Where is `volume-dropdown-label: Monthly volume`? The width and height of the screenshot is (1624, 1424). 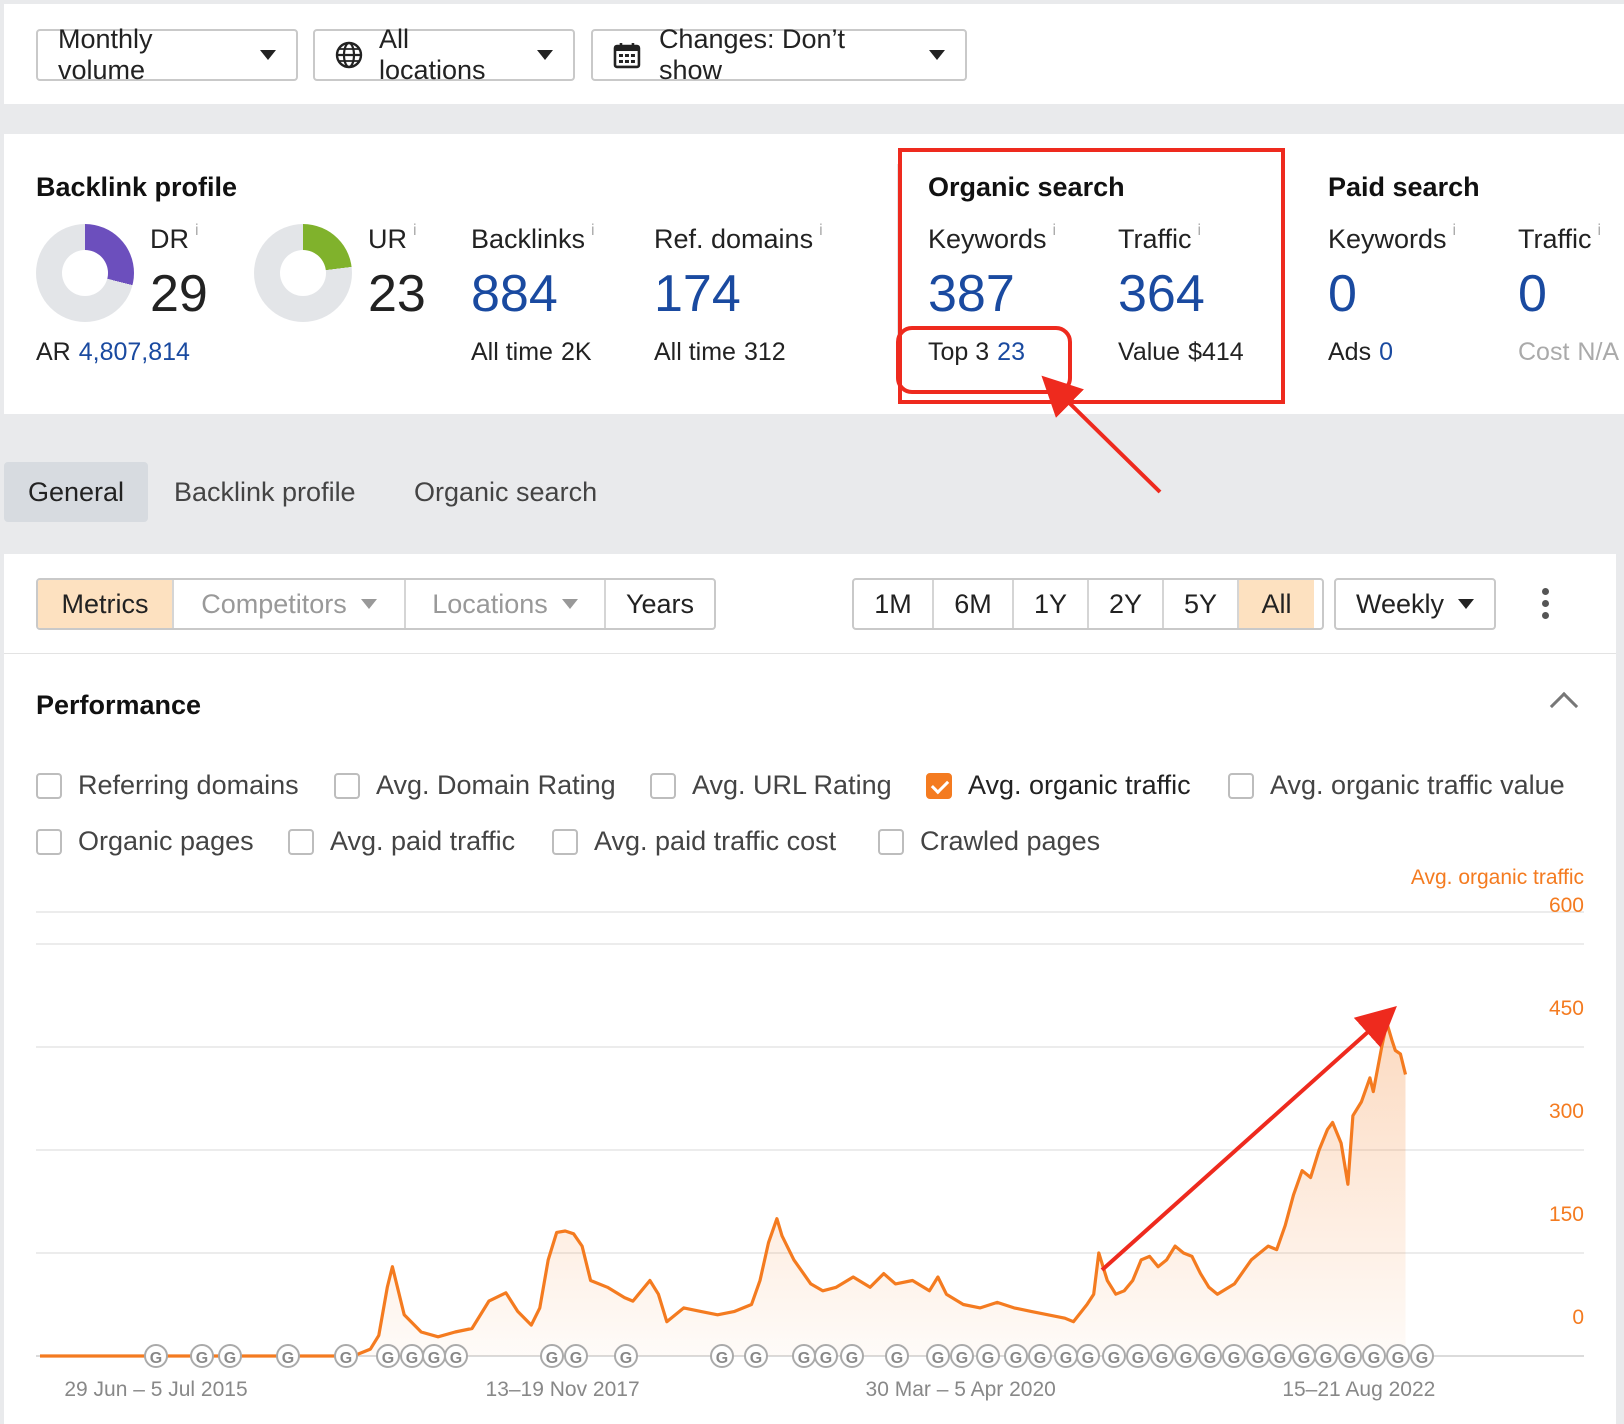
volume-dropdown-label: Monthly volume is located at coordinates (105, 54).